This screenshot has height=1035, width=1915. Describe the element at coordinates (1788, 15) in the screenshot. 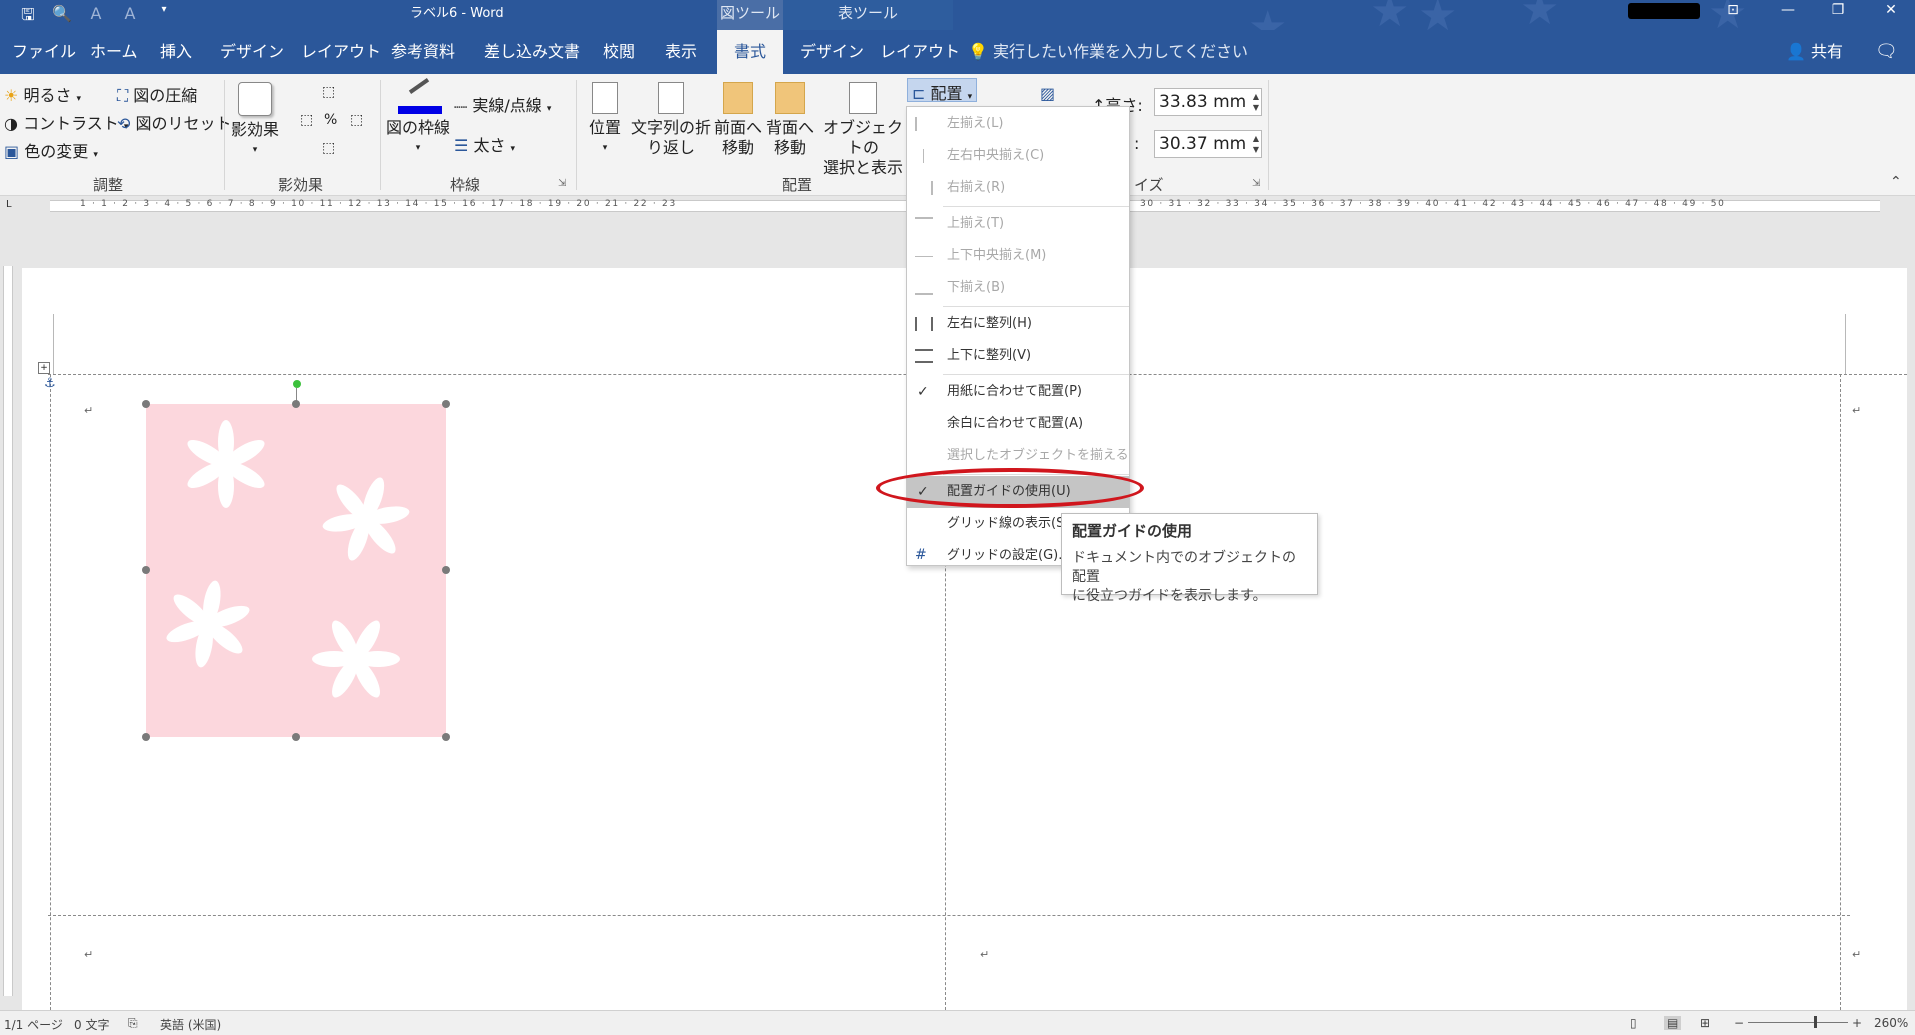

I see `minimize-icon: —` at that location.